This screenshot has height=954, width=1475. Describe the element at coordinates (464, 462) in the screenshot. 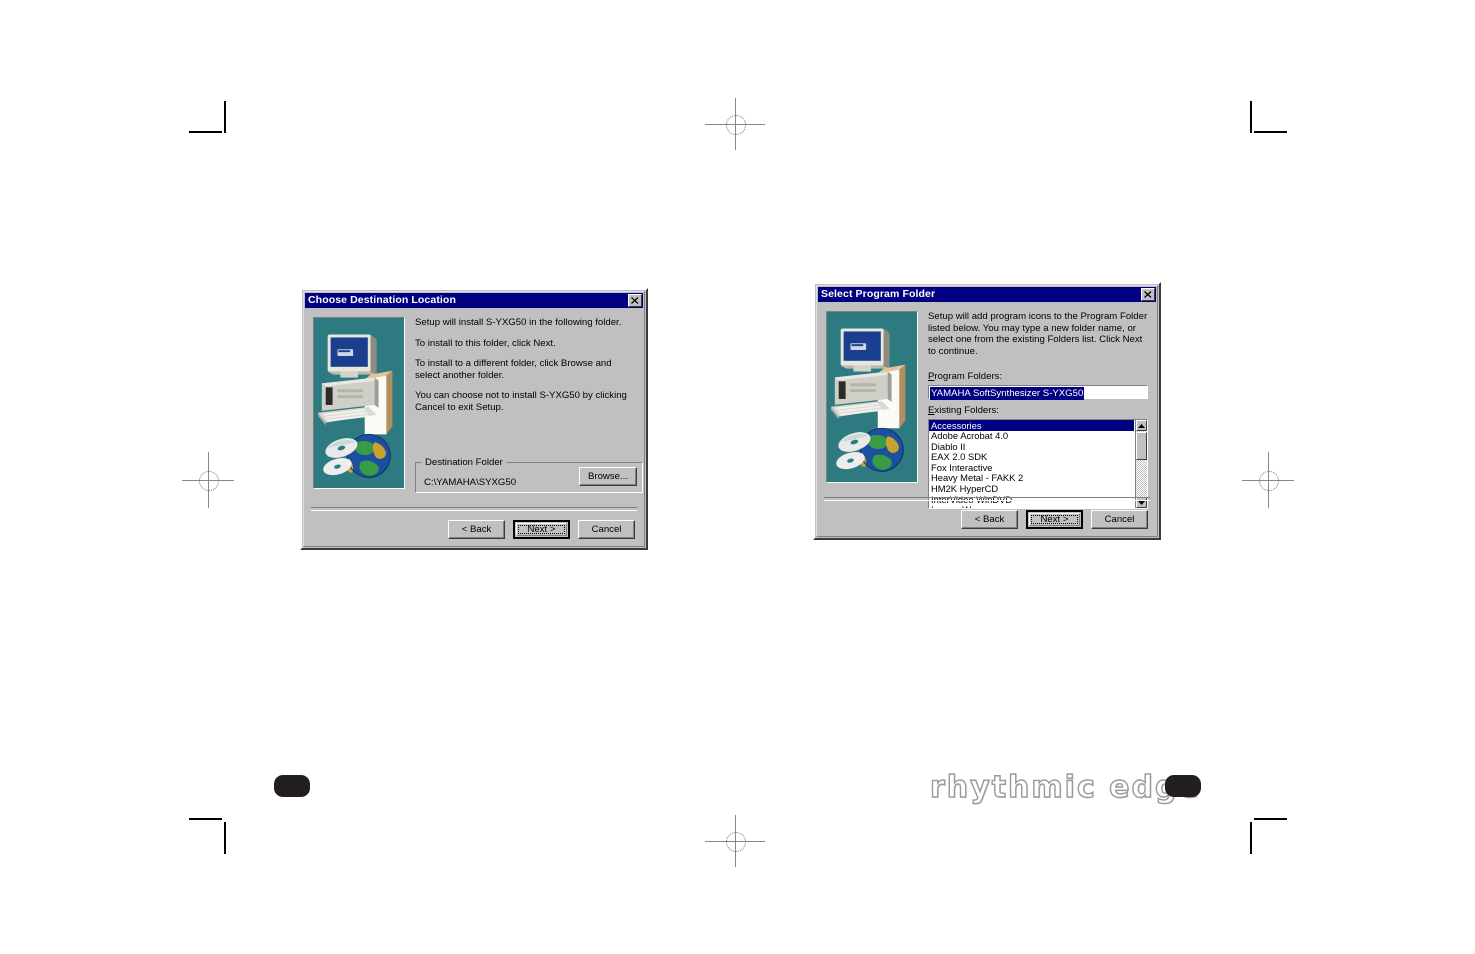

I see `destination-folder-legend: Destination Folder` at that location.